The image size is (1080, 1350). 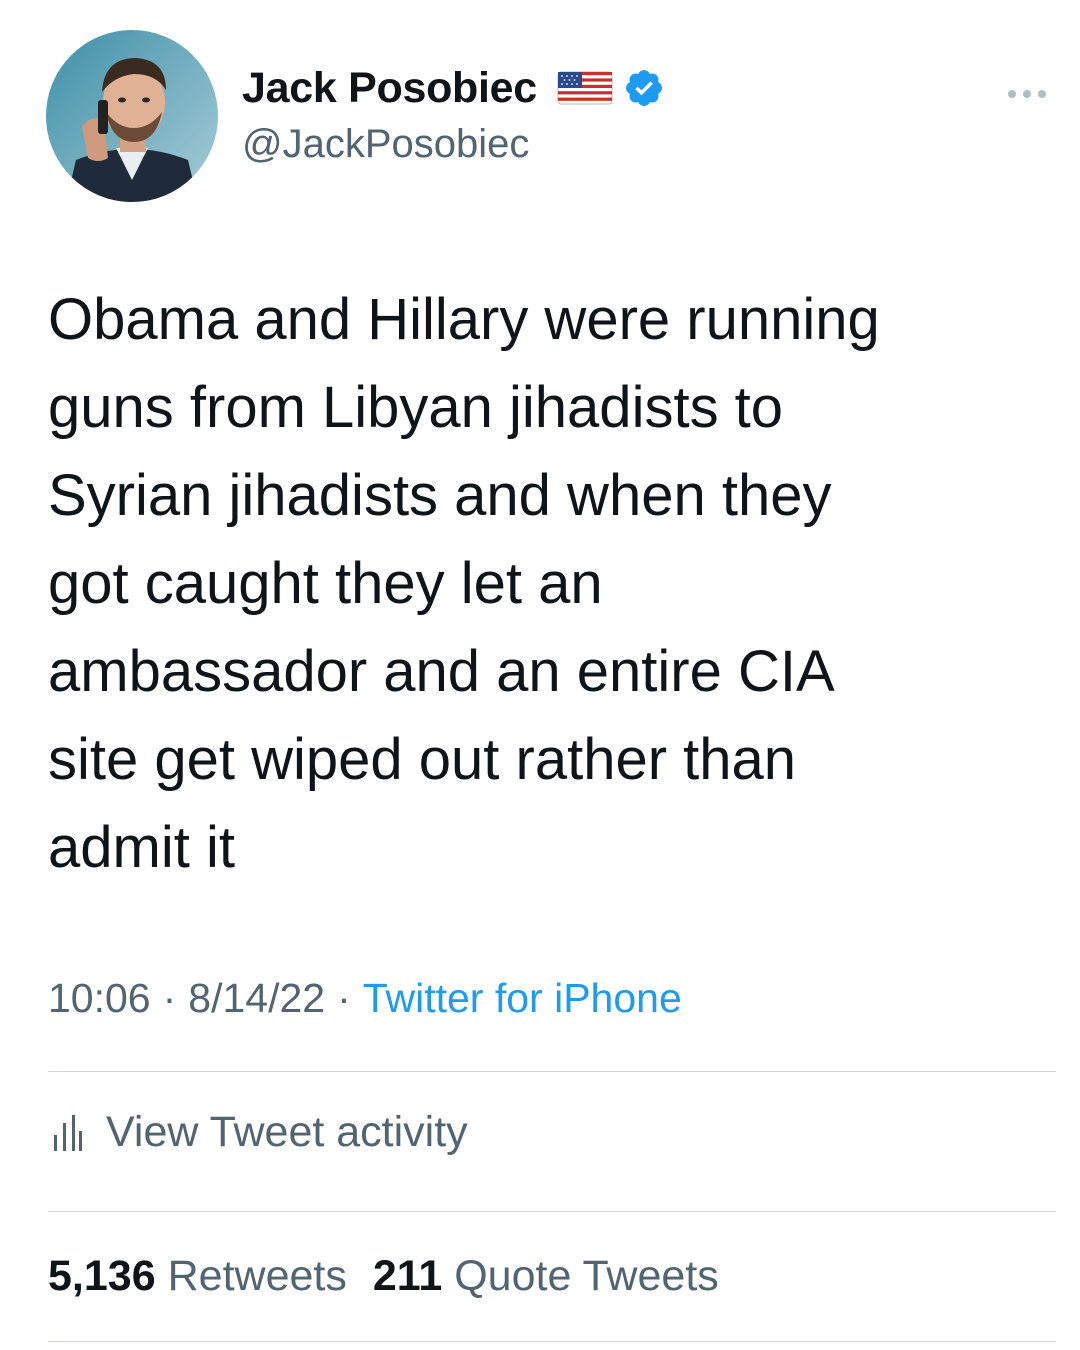 I want to click on tweet-date: 8/14/22, so click(x=256, y=998).